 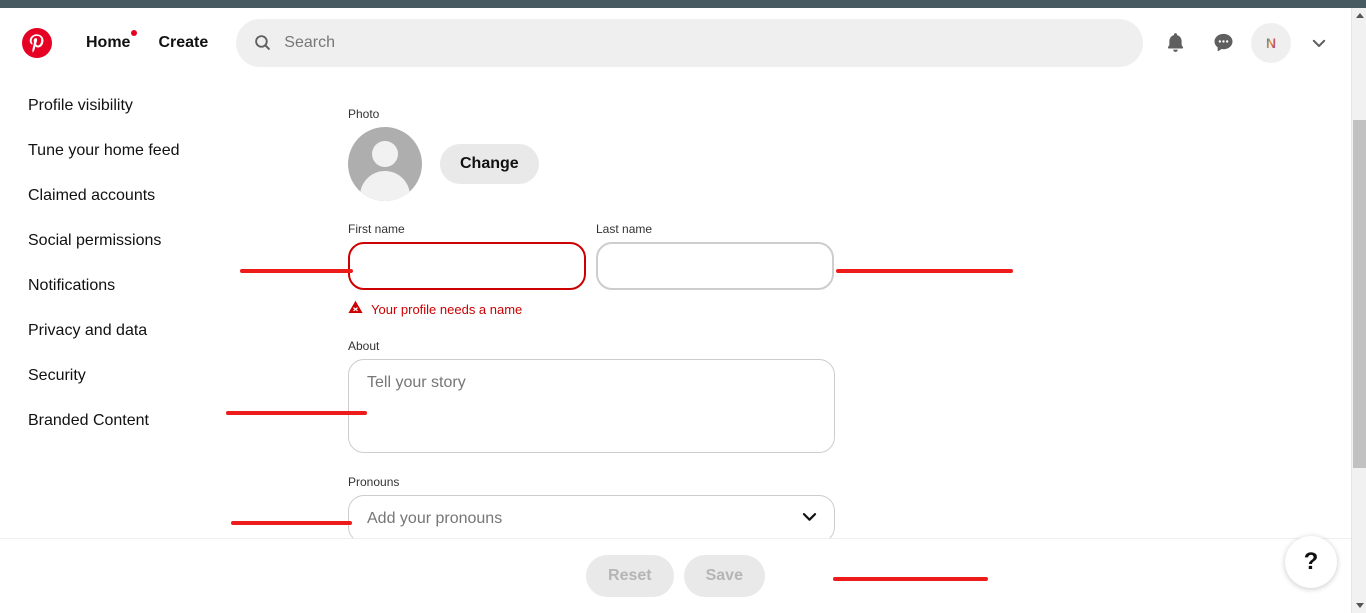 What do you see at coordinates (1319, 43) in the screenshot?
I see `chevron-down-icon` at bounding box center [1319, 43].